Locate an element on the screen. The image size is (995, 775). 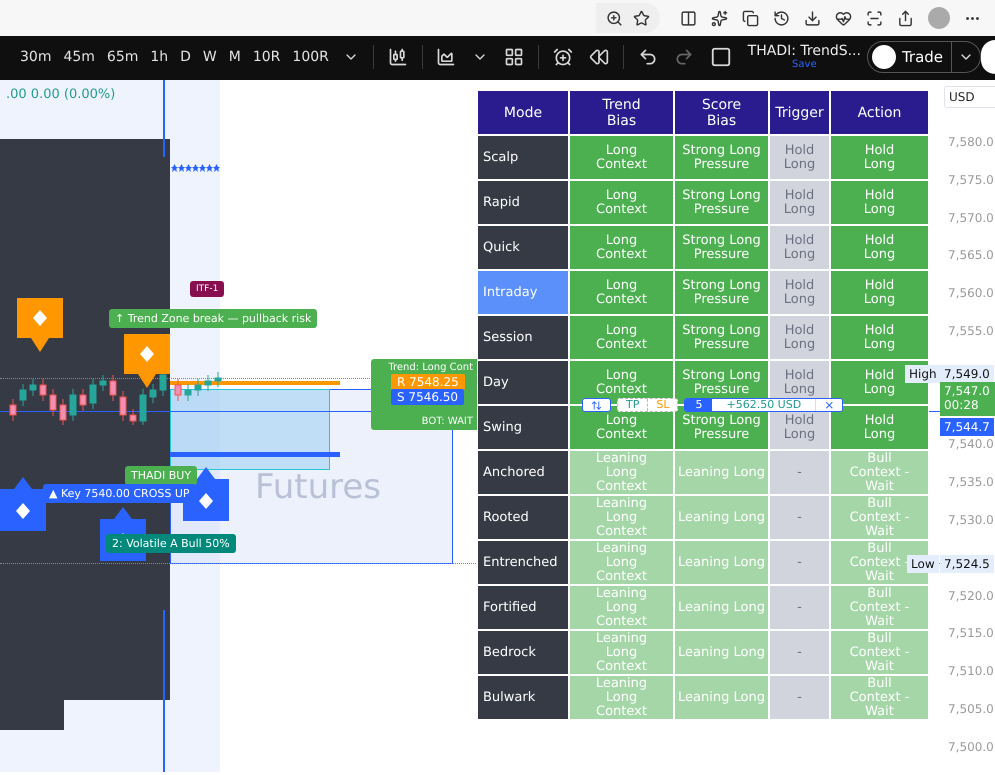
screenshot-icon is located at coordinates (874, 18).